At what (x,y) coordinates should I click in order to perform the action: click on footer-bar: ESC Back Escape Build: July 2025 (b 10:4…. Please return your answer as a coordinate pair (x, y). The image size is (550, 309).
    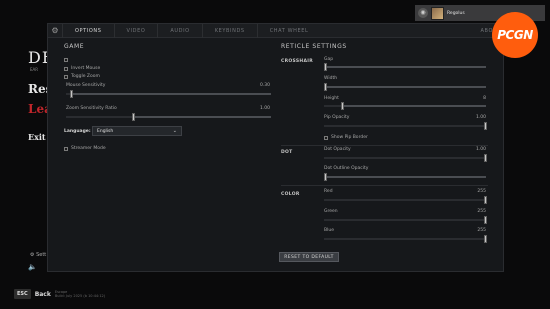
    Looking at the image, I should click on (59, 294).